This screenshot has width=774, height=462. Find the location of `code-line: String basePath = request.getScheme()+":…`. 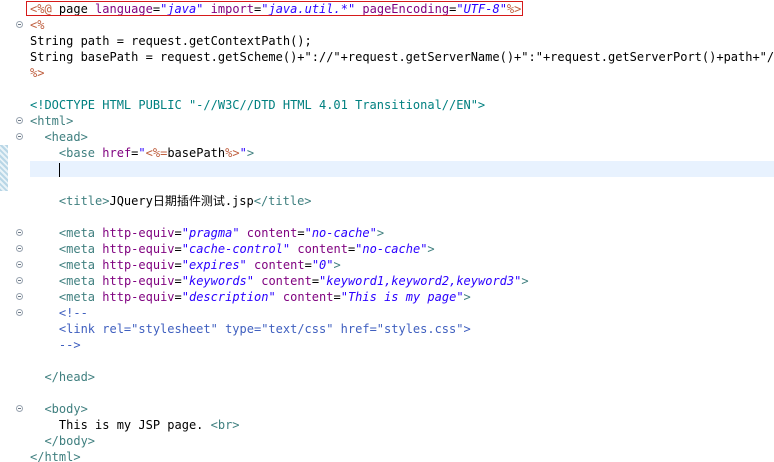

code-line: String basePath = request.getScheme()+":… is located at coordinates (402, 57).